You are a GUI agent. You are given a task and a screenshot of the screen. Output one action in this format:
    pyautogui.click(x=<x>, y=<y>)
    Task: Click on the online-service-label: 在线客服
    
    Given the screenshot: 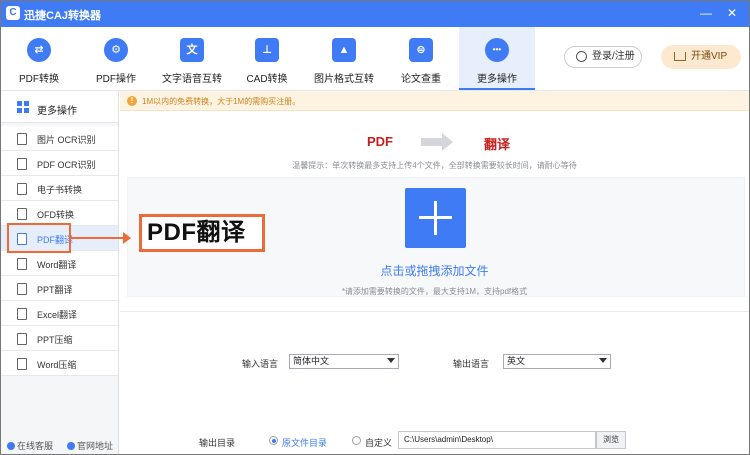 What is the action you would take?
    pyautogui.click(x=35, y=446)
    